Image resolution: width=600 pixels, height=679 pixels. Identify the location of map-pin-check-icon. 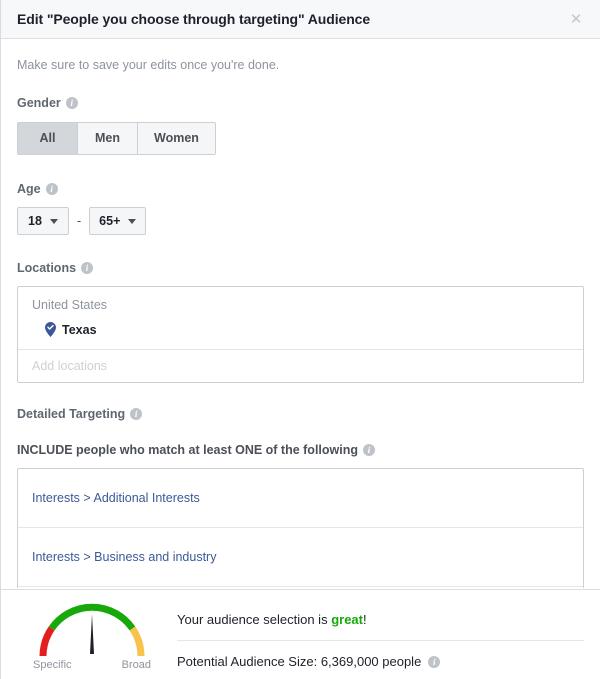
(50, 329).